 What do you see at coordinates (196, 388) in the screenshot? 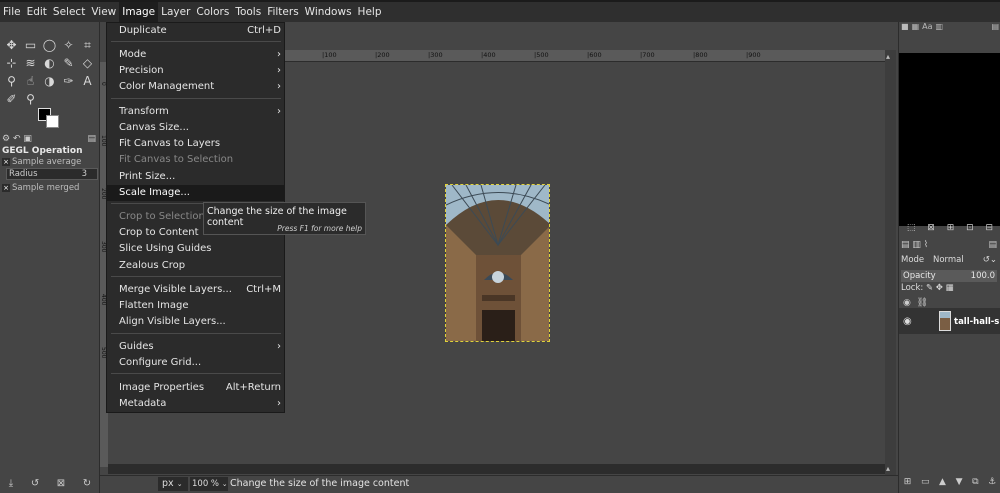
I see `menu-item-image-properties: Image Properties Alt+Return` at bounding box center [196, 388].